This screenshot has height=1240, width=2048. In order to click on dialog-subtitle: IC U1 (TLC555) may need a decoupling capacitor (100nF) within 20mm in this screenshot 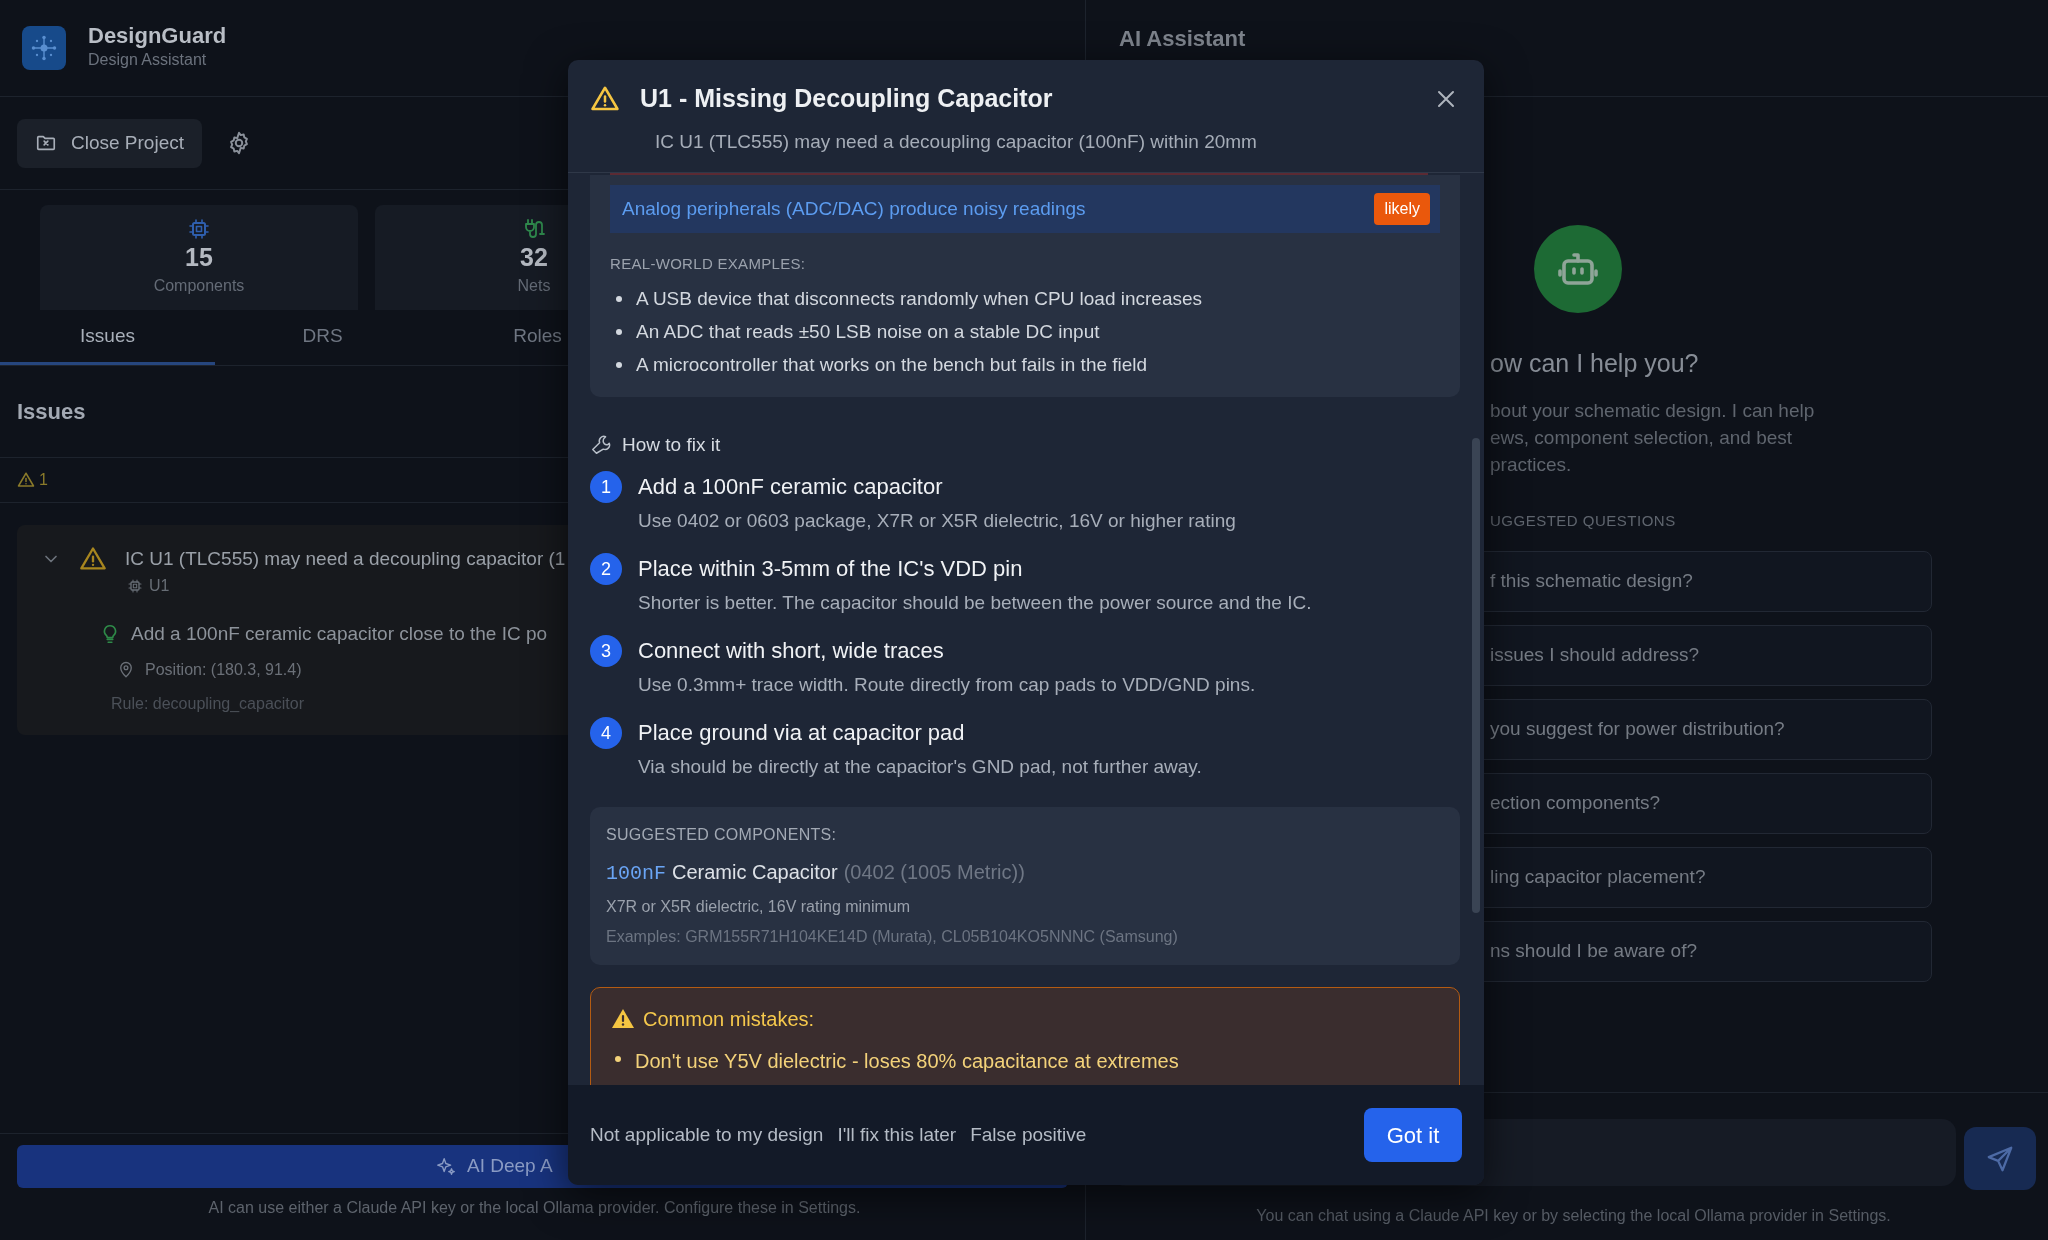, I will do `click(956, 141)`.